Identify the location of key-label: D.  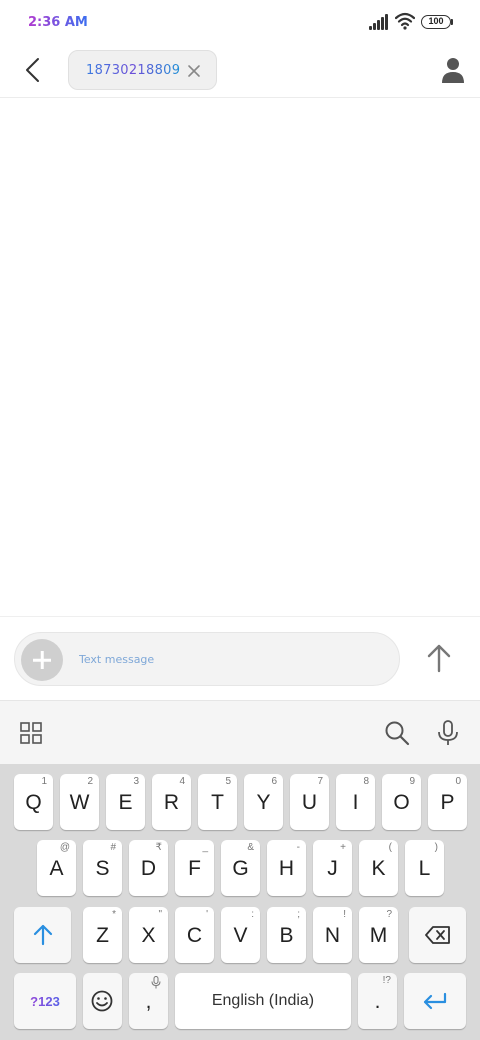
(148, 868).